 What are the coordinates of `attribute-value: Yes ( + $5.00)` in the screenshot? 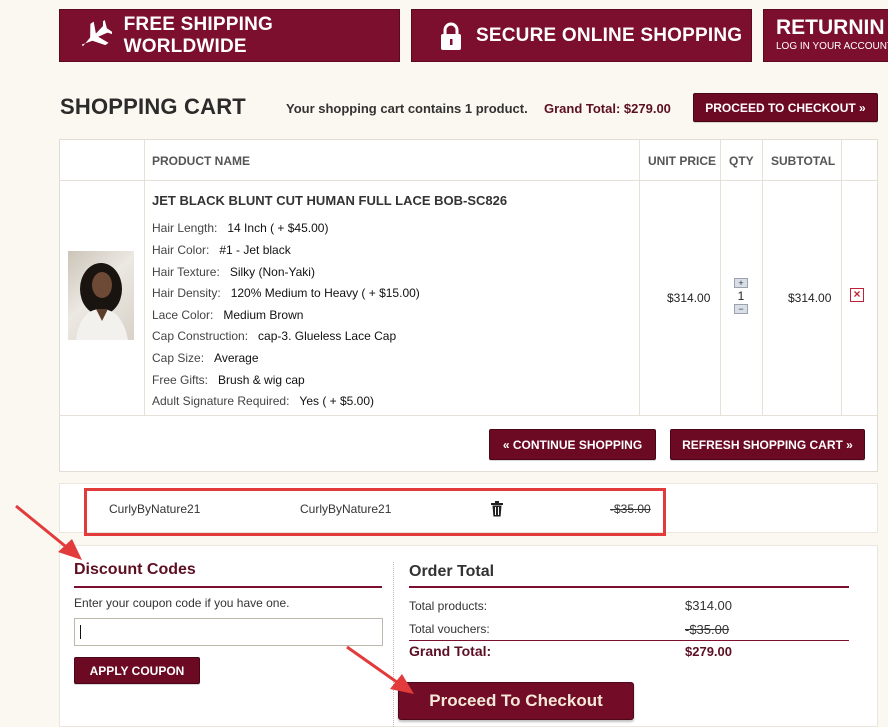 It's located at (337, 401).